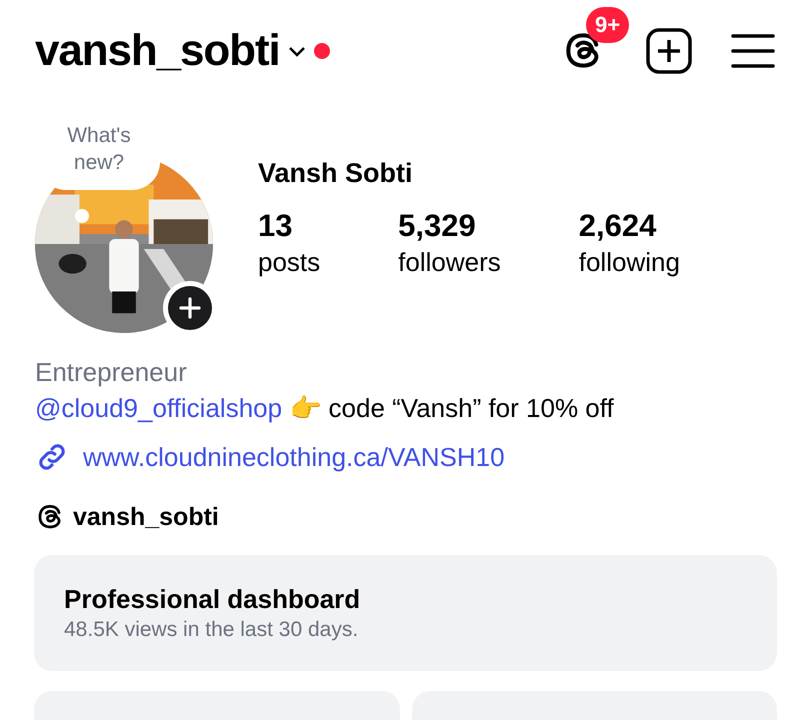  Describe the element at coordinates (322, 51) in the screenshot. I see `notification-dot-icon` at that location.